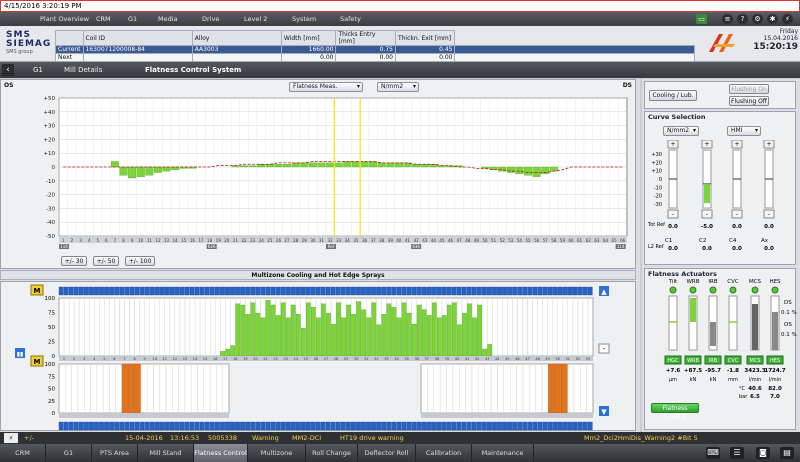  Describe the element at coordinates (64, 359) in the screenshot. I see `cooling-zone-number: 1` at that location.